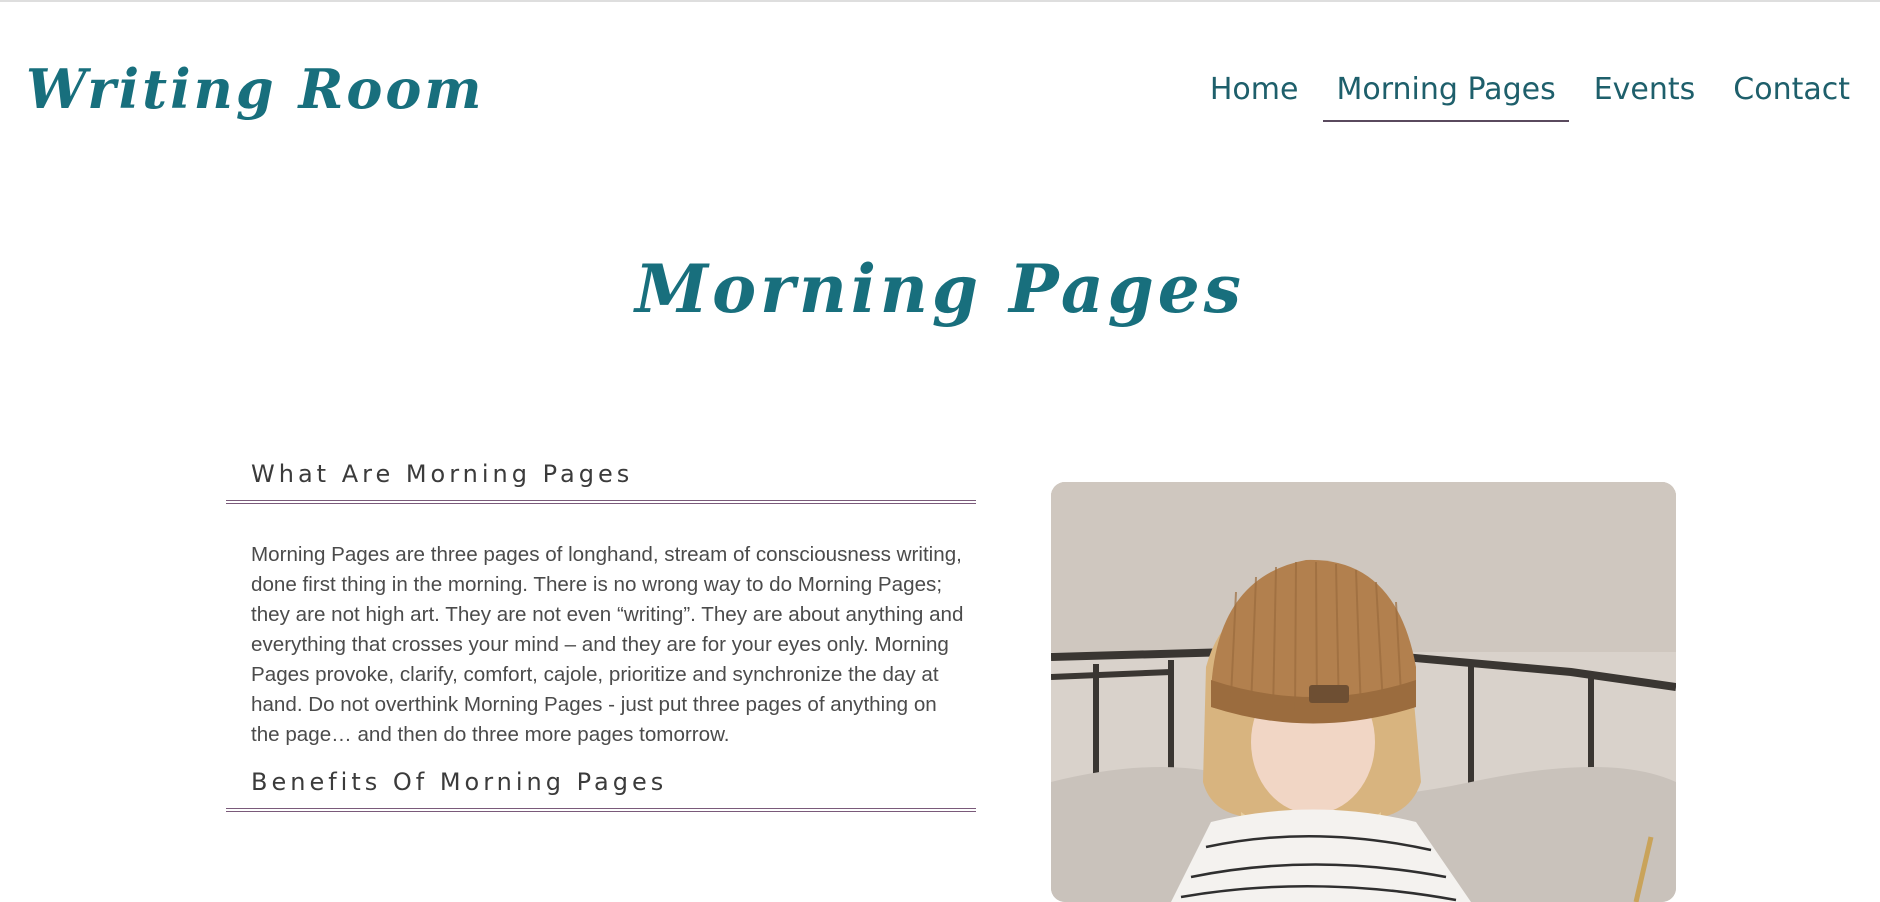 This screenshot has width=1880, height=902. Describe the element at coordinates (459, 782) in the screenshot. I see `section-heading-text: Benefits Of Morning Pages` at that location.